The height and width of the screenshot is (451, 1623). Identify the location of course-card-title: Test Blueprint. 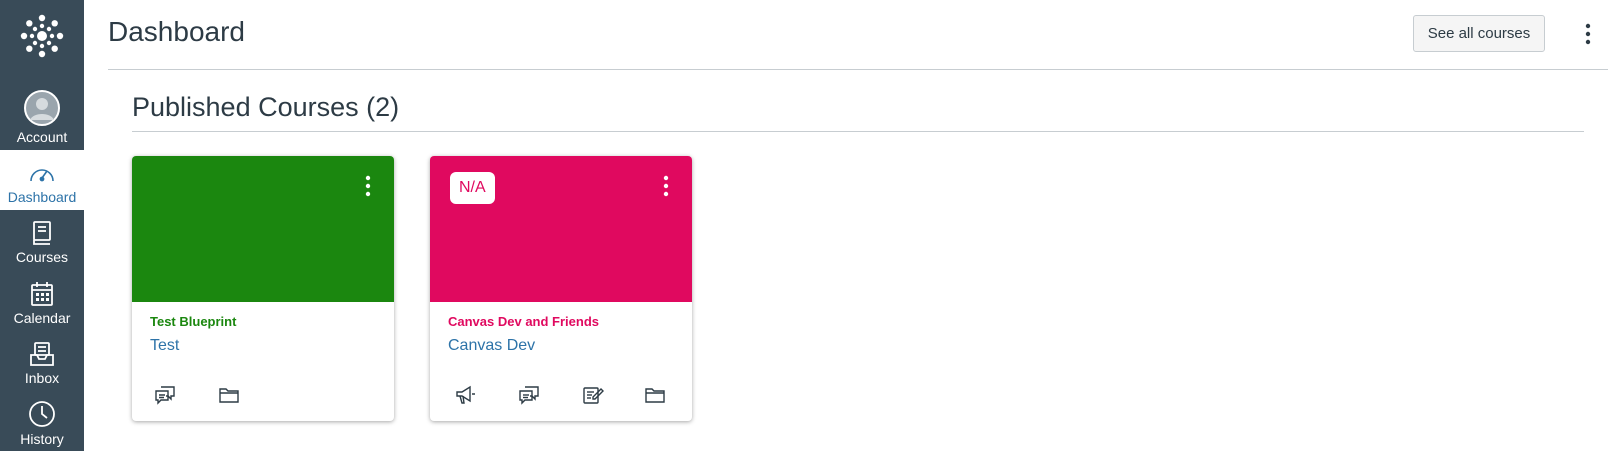
(193, 322).